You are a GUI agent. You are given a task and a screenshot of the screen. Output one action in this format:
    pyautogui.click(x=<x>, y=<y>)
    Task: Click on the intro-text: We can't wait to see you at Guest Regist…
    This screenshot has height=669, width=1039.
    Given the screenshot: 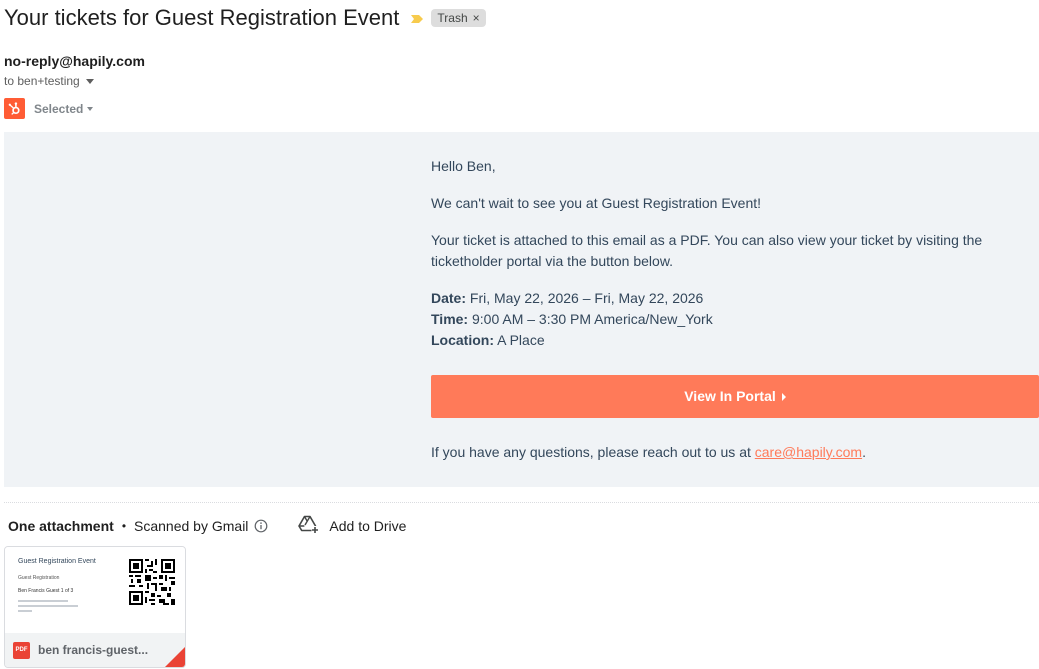 What is the action you would take?
    pyautogui.click(x=596, y=203)
    